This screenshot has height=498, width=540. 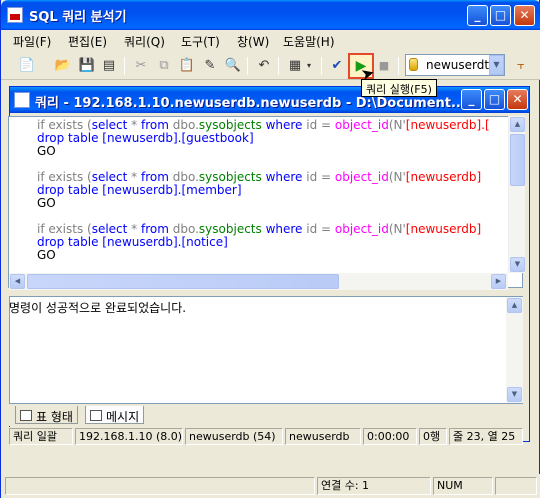 What do you see at coordinates (87, 41) in the screenshot?
I see `menu-edit: 편집(E)` at bounding box center [87, 41].